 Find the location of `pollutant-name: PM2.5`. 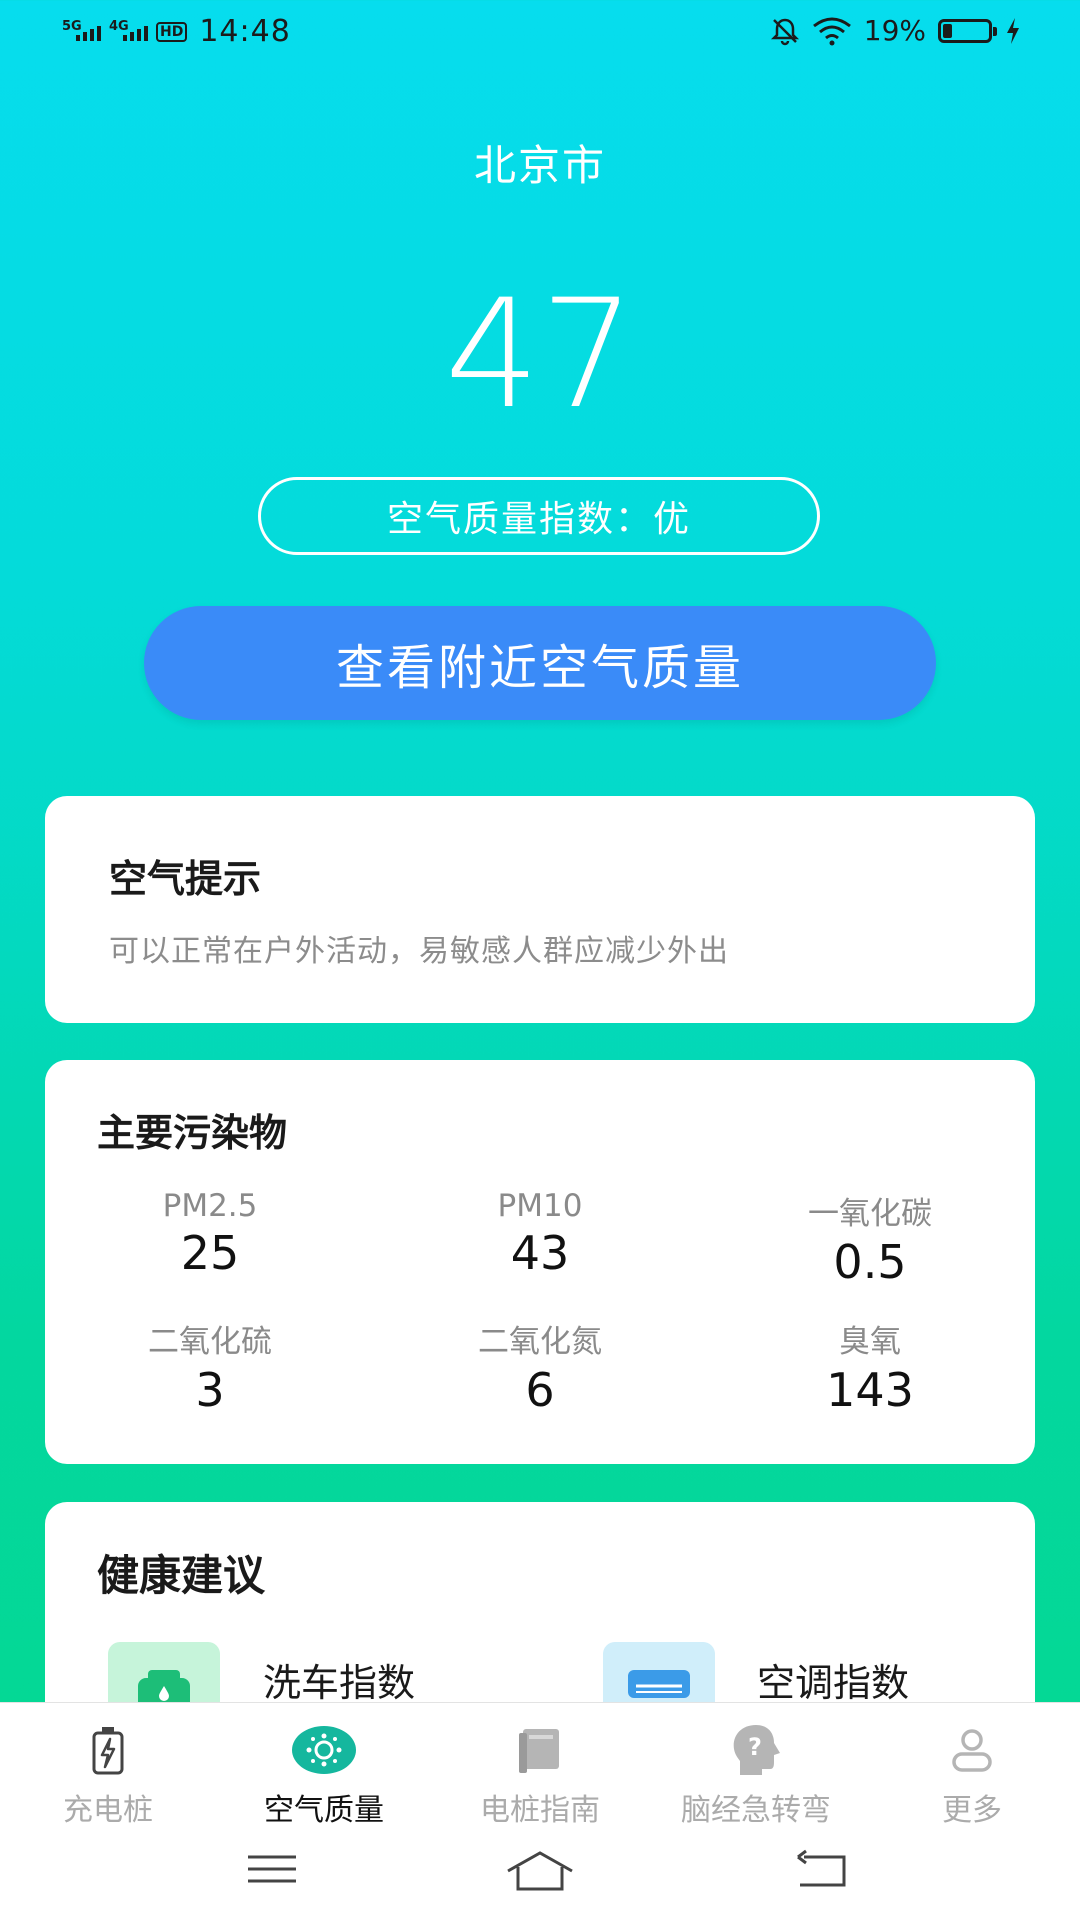

pollutant-name: PM2.5 is located at coordinates (210, 1206).